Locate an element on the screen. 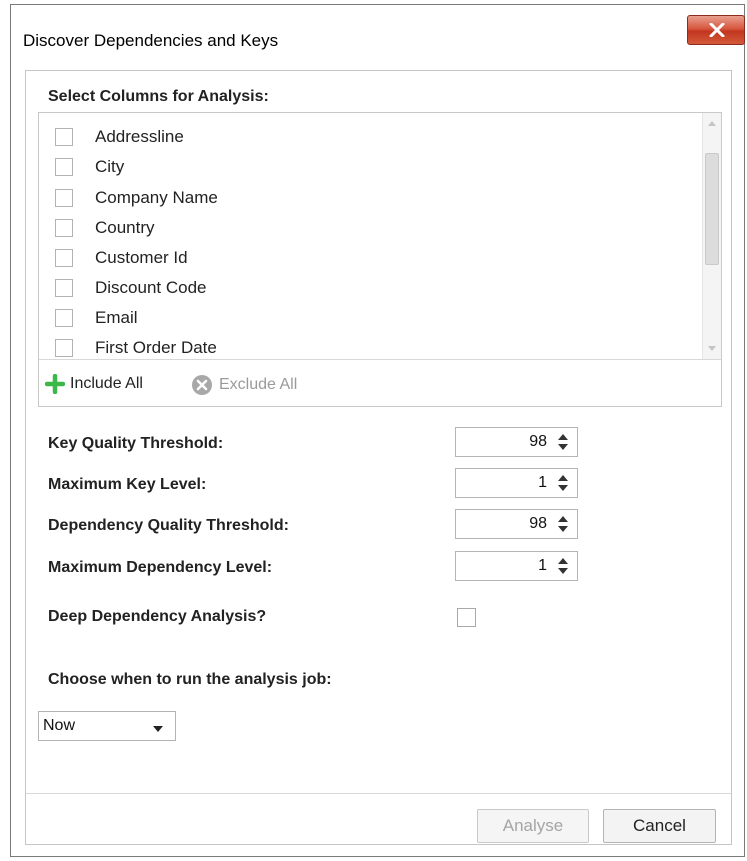 This screenshot has width=747, height=861. exclude-all-button: Exclude All is located at coordinates (244, 385).